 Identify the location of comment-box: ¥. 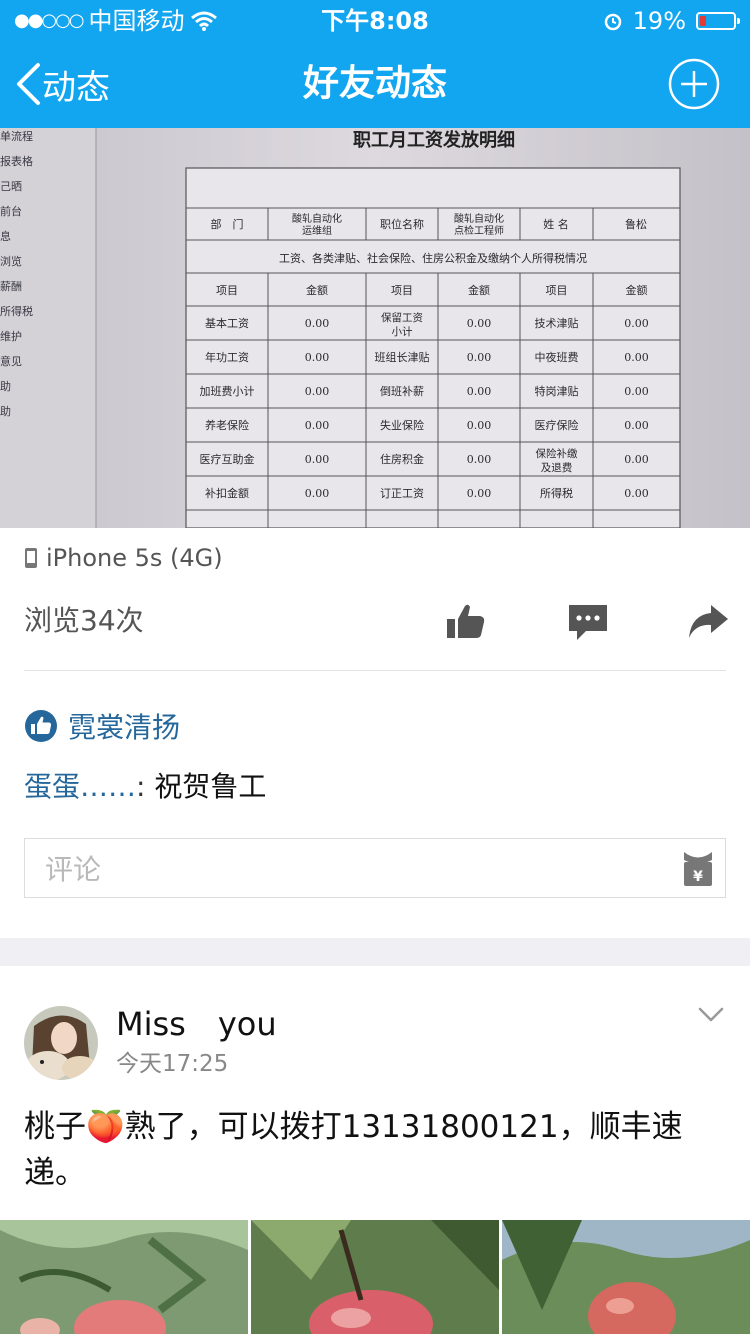
(375, 868).